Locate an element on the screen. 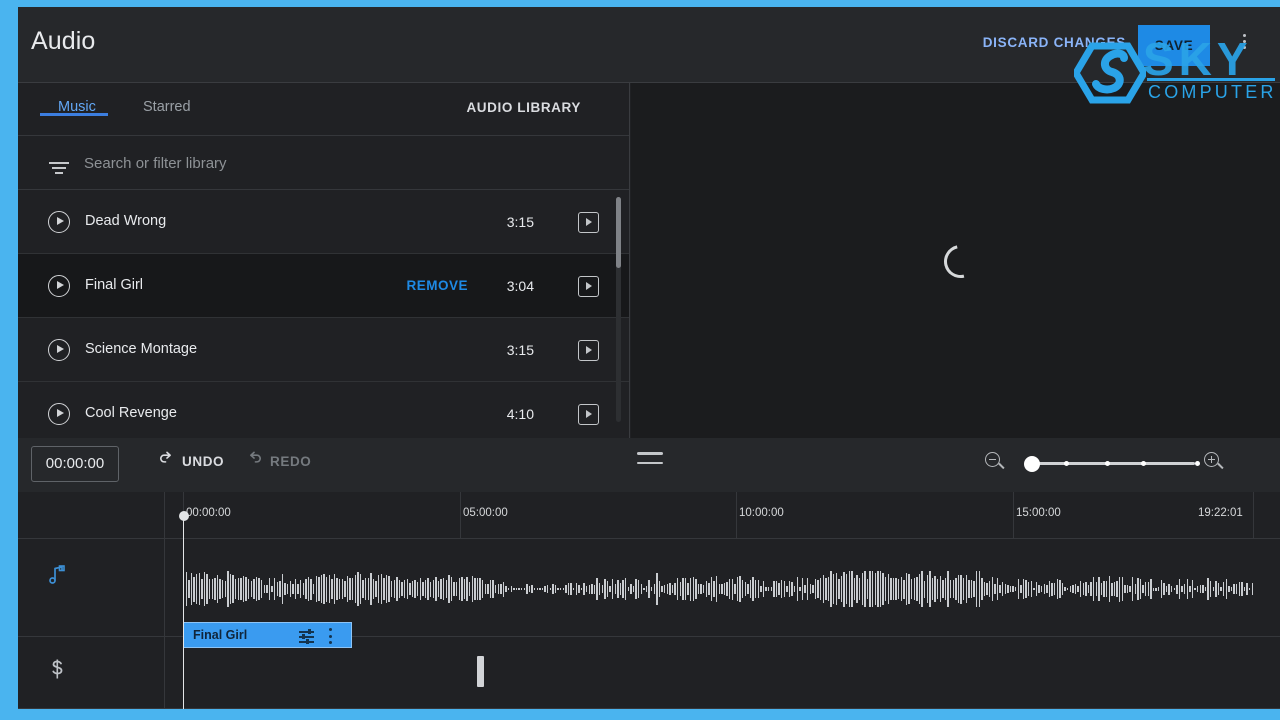 This screenshot has width=1280, height=720. track-duration: 4:10 is located at coordinates (520, 414).